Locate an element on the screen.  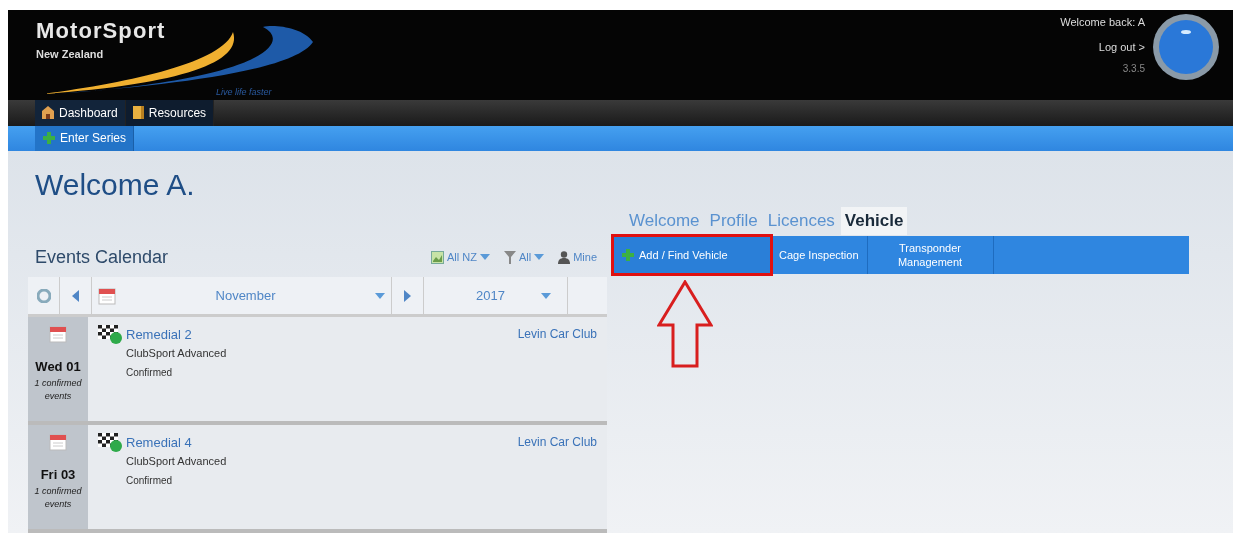
house-icon is located at coordinates (48, 113).